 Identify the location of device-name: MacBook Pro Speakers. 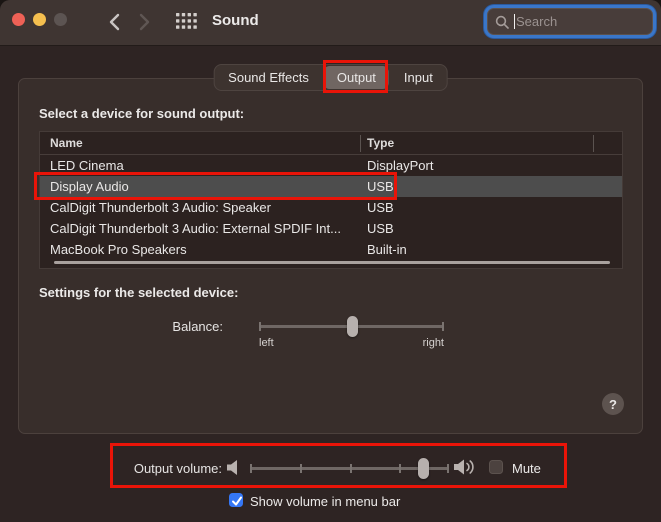
(118, 249).